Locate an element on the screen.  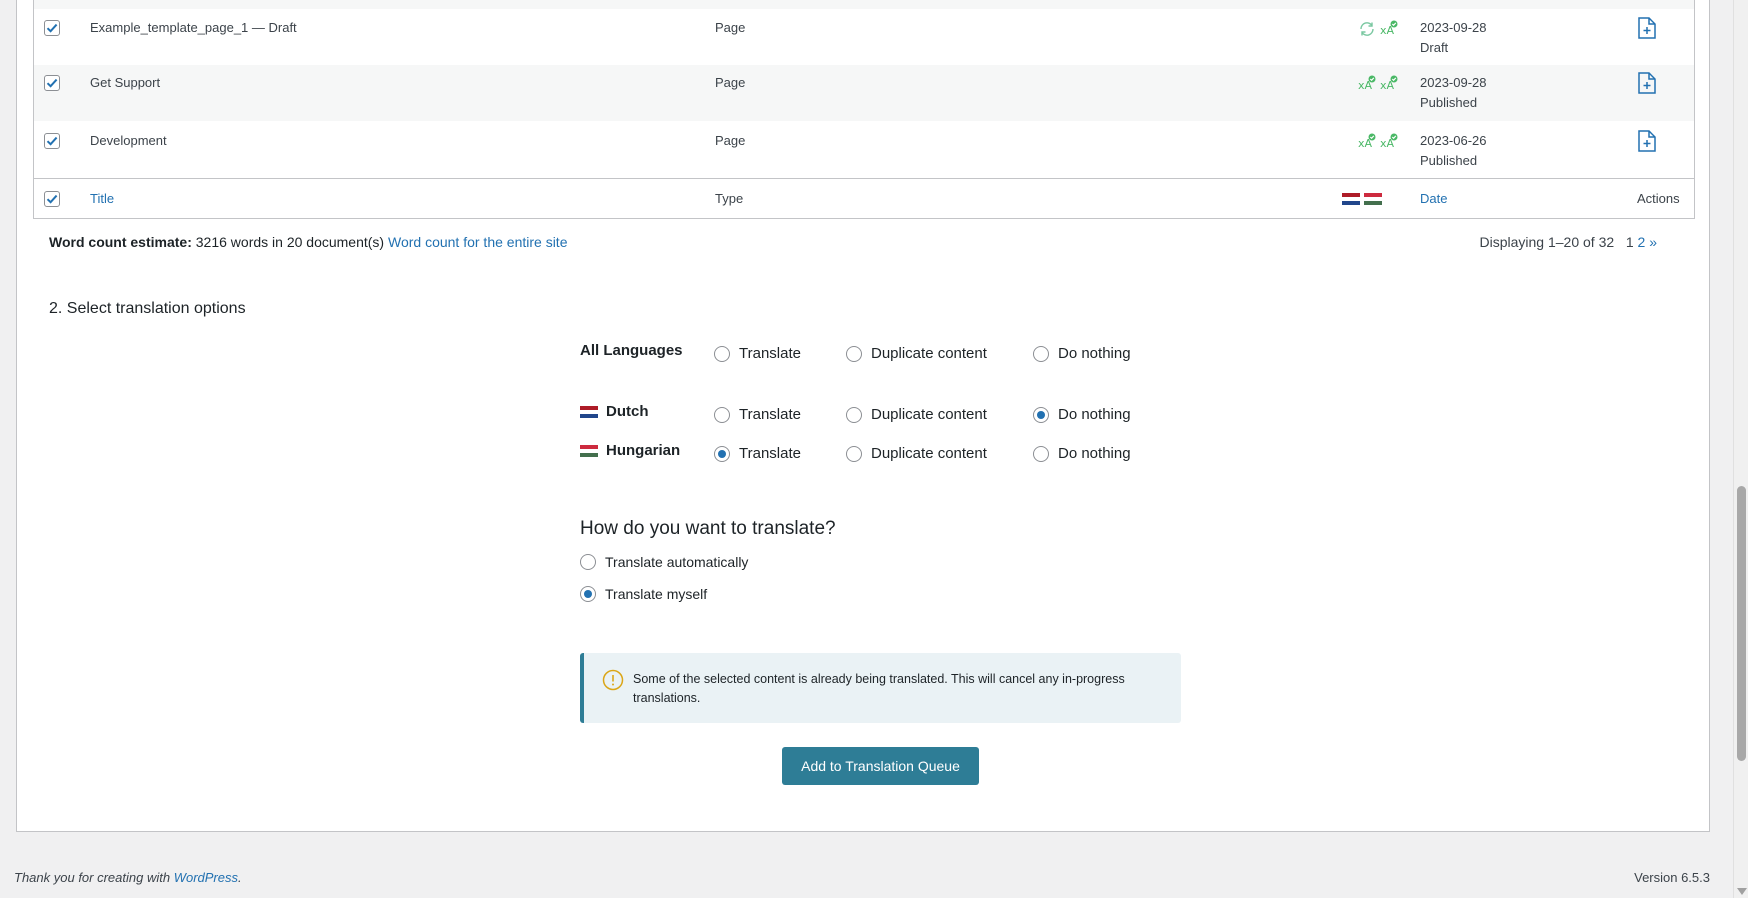
row-date-value: 2023-06-26 is located at coordinates (1453, 140).